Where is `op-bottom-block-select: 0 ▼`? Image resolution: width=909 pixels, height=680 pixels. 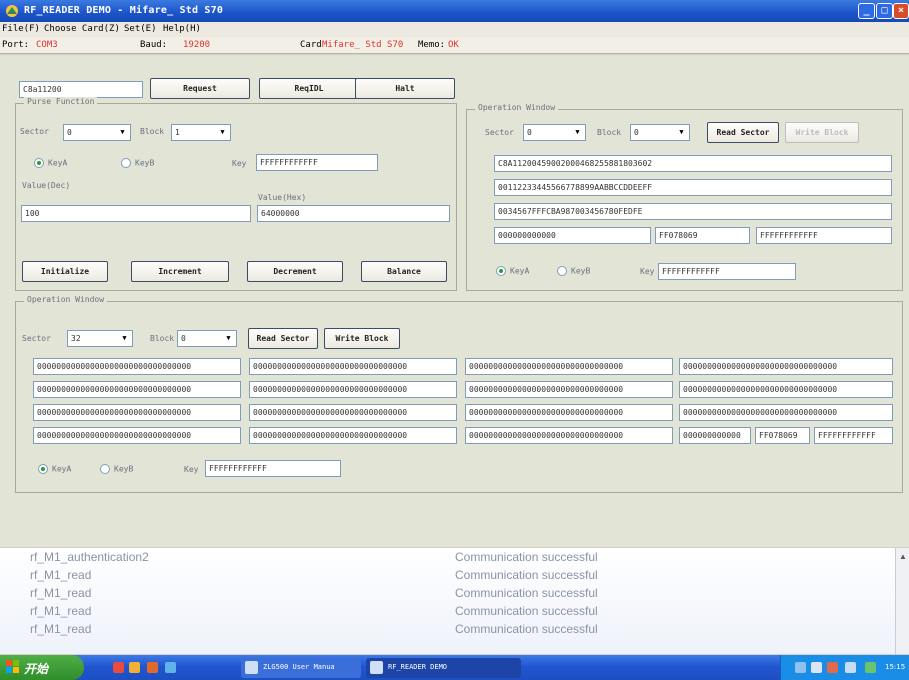 op-bottom-block-select: 0 ▼ is located at coordinates (207, 338).